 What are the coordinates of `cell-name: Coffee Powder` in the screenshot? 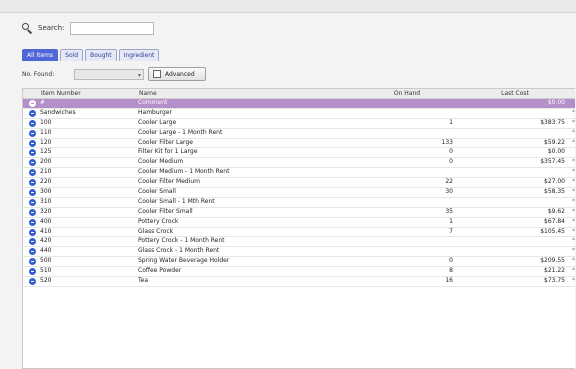 It's located at (160, 271).